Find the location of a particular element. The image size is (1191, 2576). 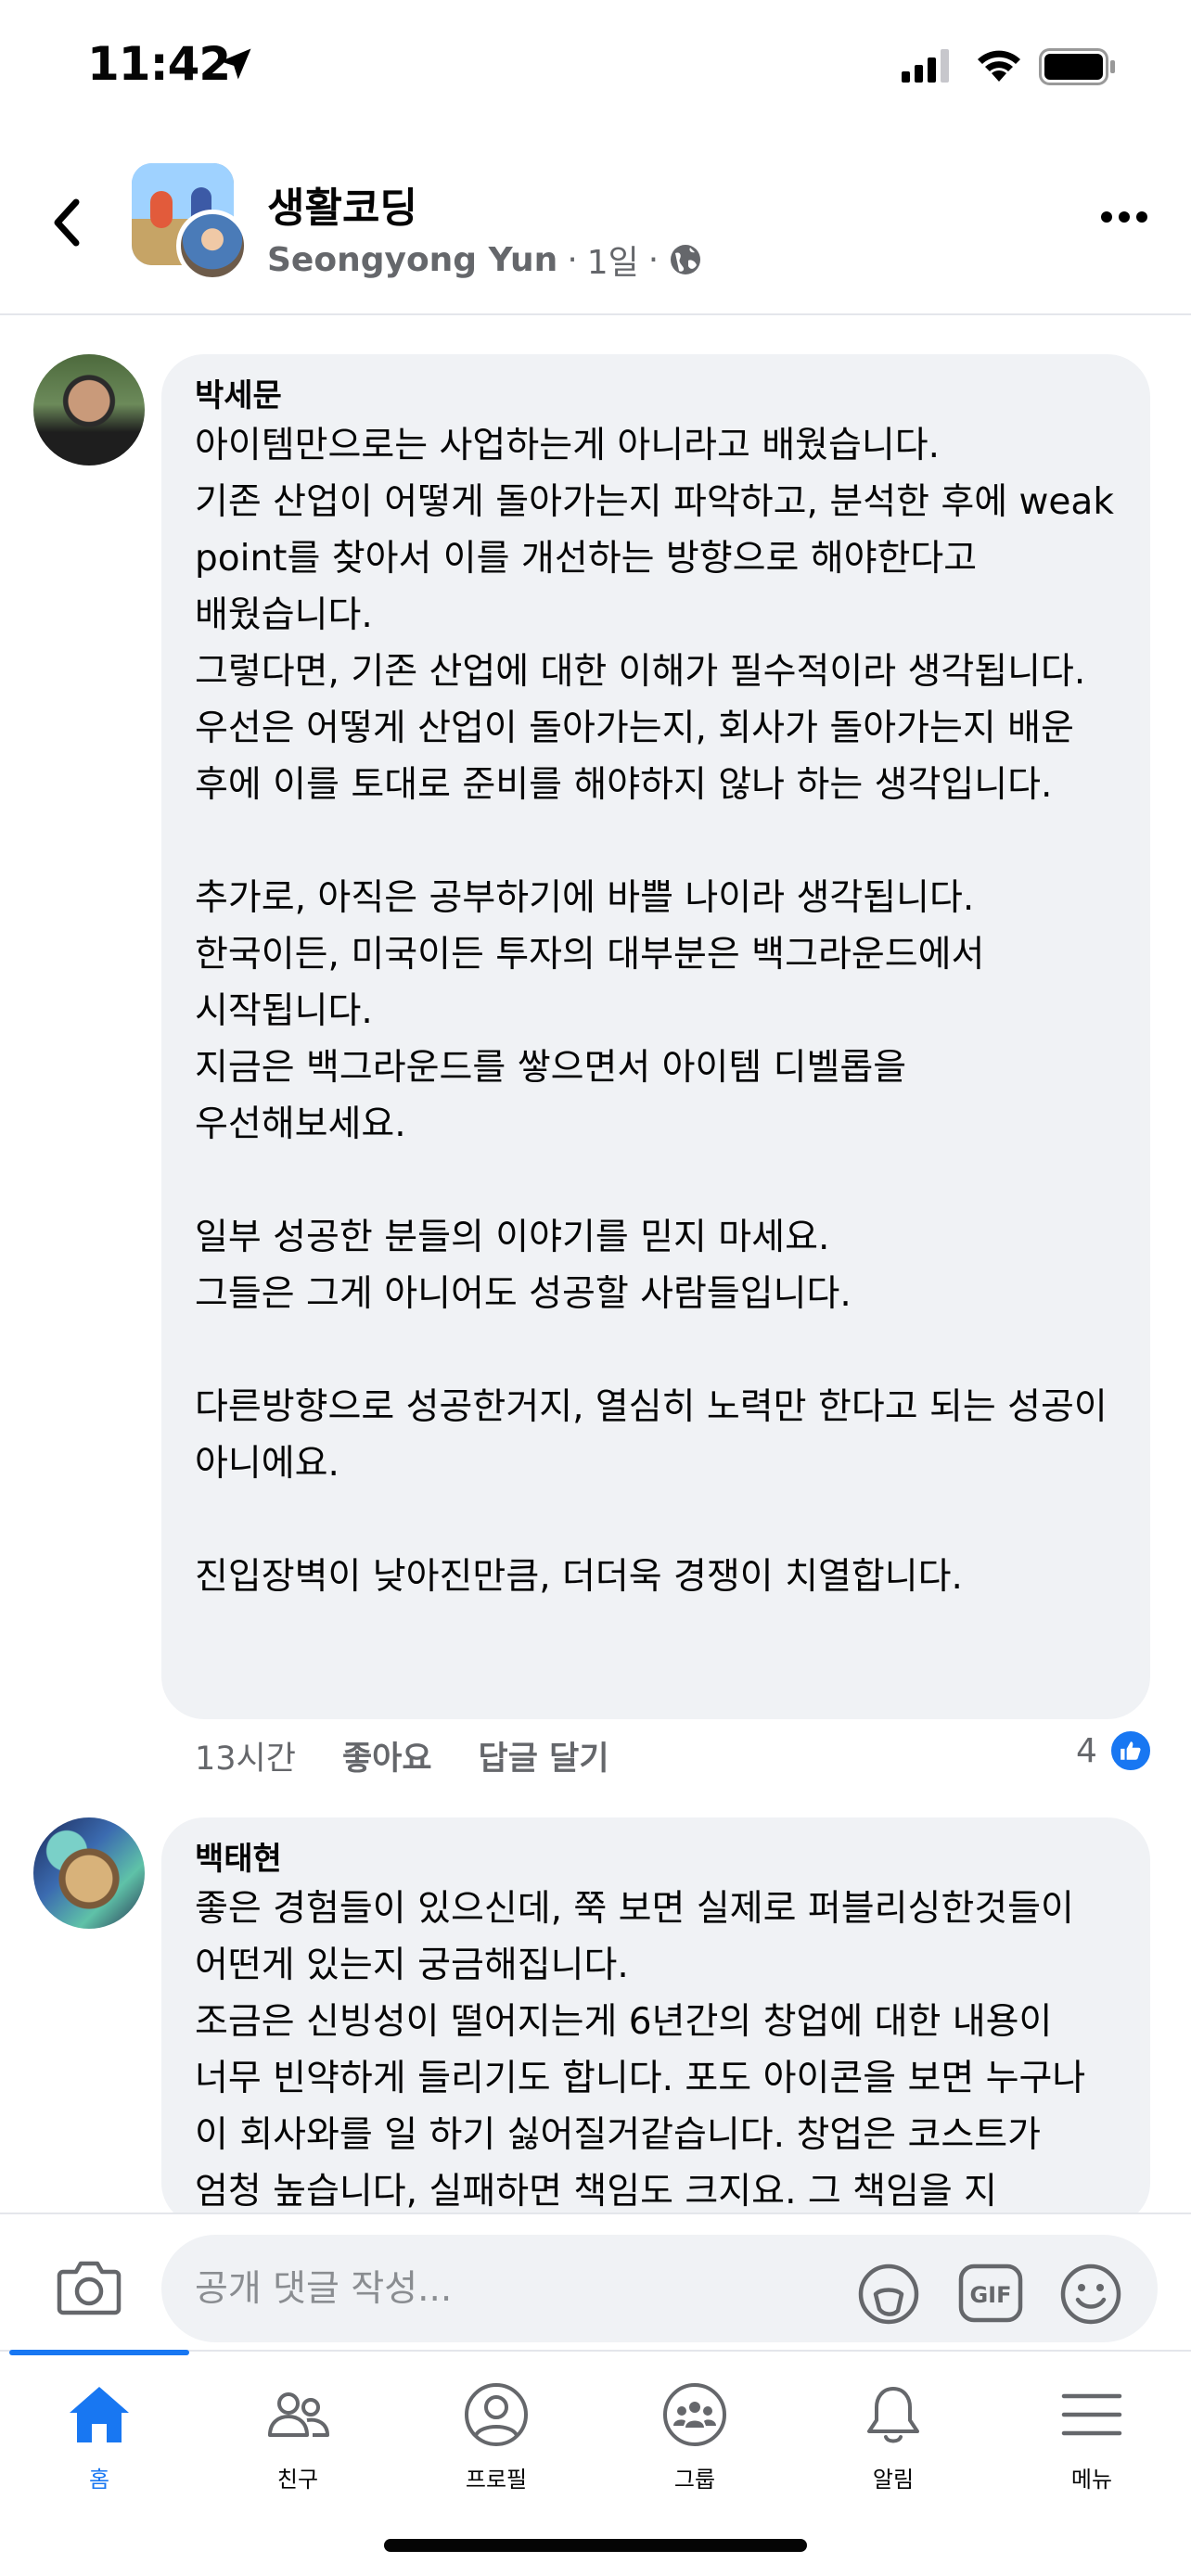

gif-icon: GIF is located at coordinates (990, 2293).